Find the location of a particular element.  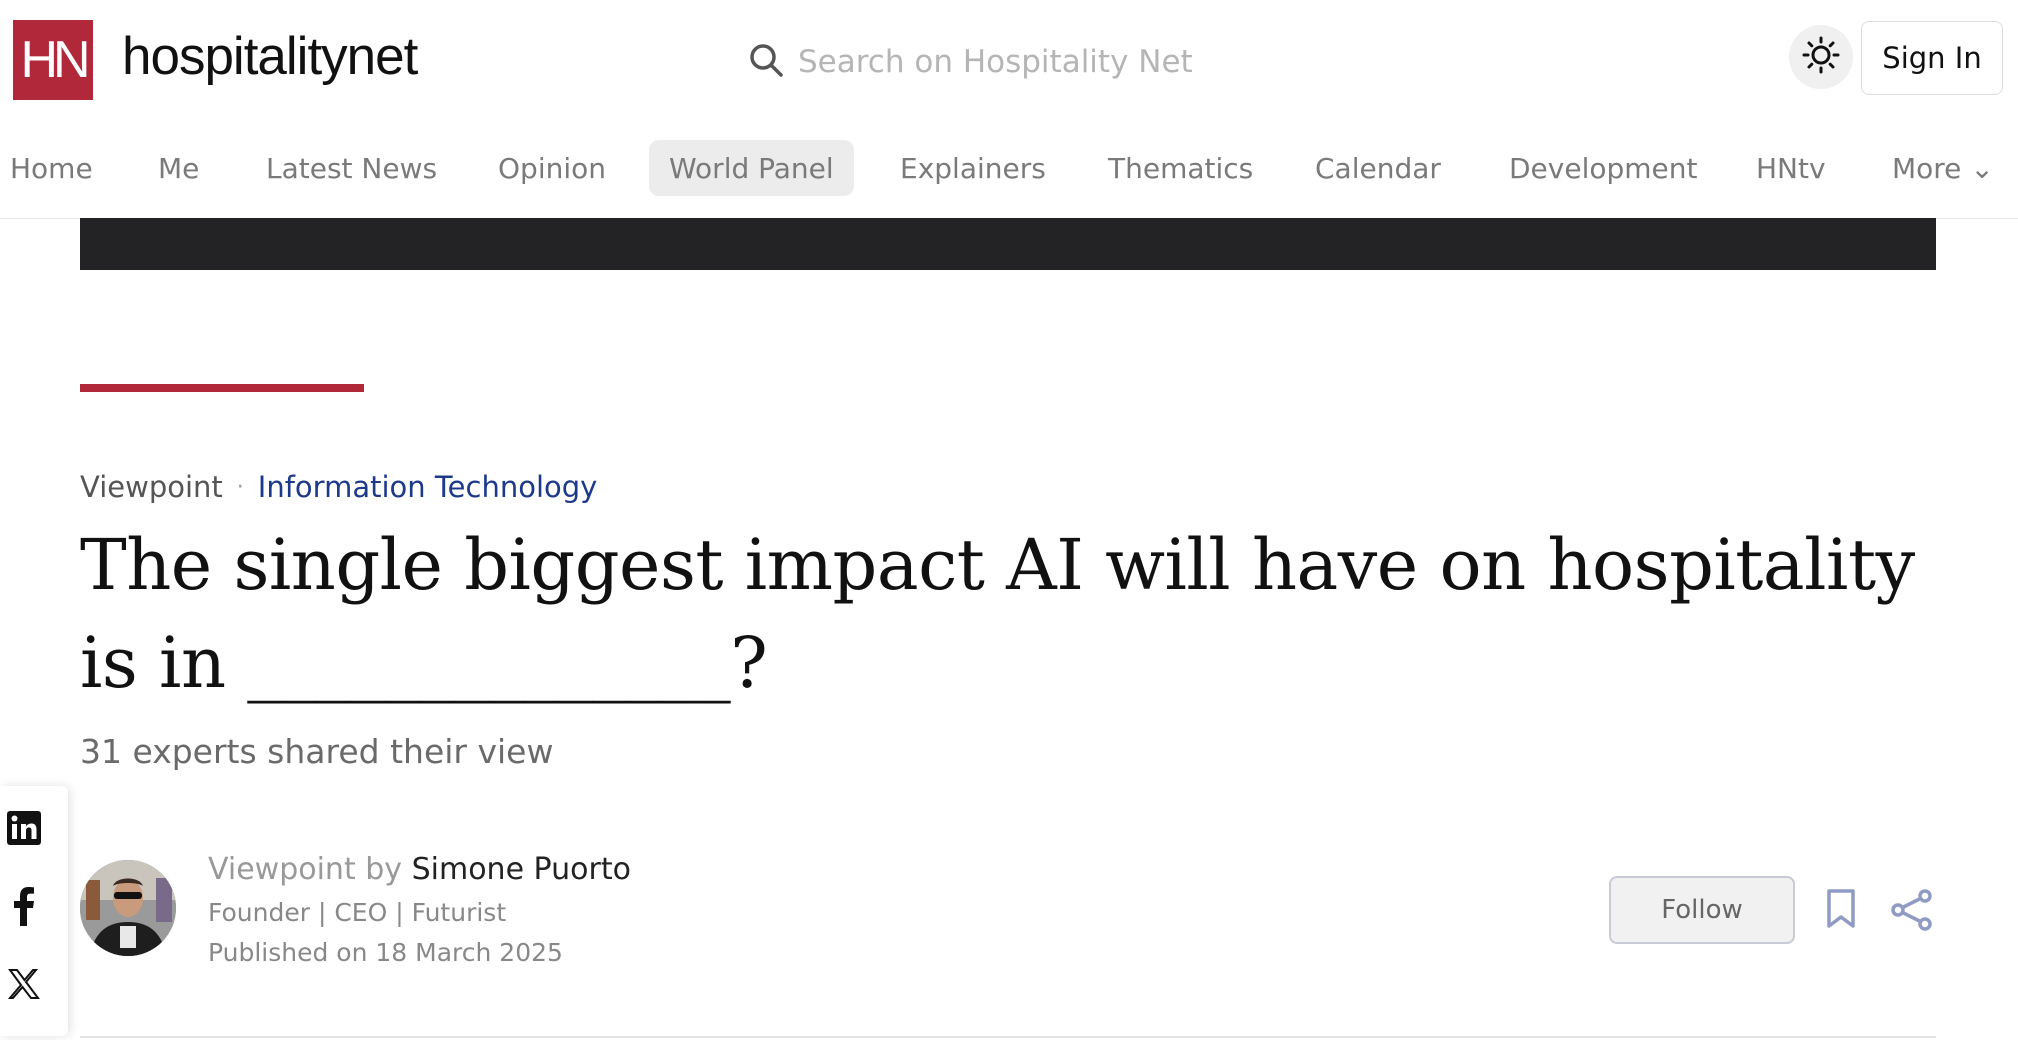

nav-item-home: Home is located at coordinates (56, 168).